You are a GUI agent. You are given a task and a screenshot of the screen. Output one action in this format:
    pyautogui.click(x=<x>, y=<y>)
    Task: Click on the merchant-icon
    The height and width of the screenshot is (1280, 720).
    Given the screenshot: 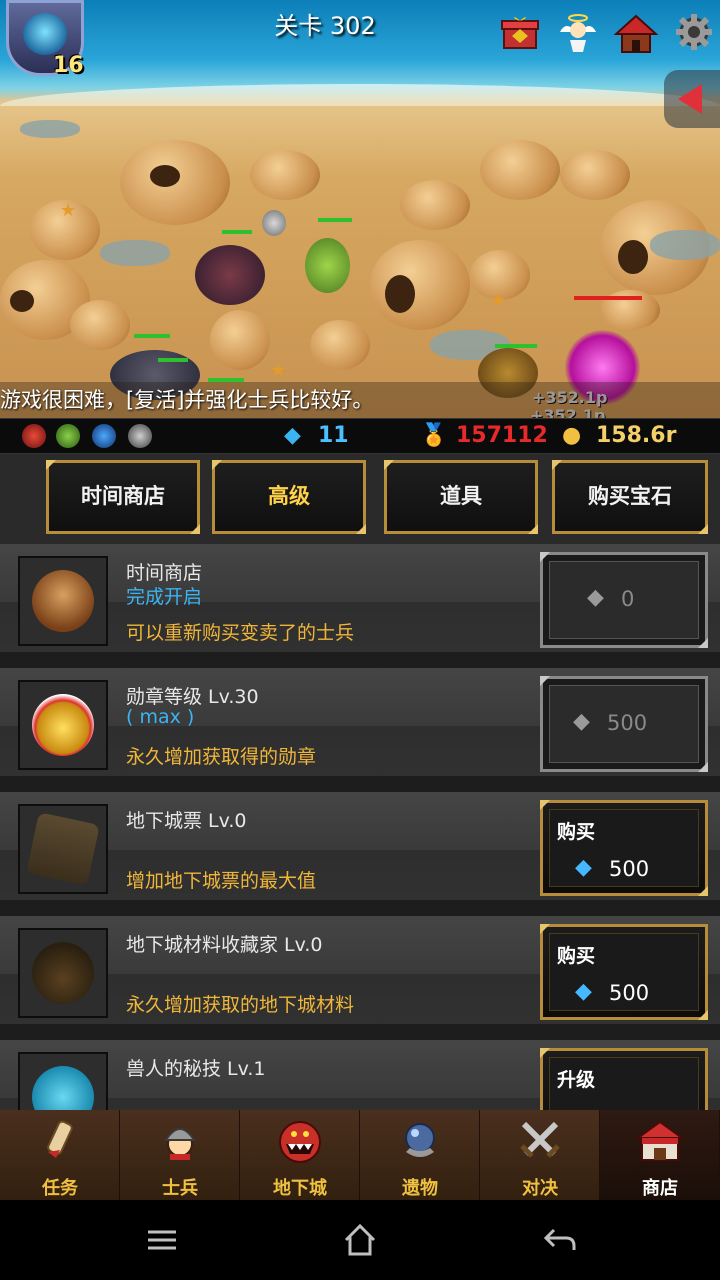 What is the action you would take?
    pyautogui.click(x=63, y=601)
    